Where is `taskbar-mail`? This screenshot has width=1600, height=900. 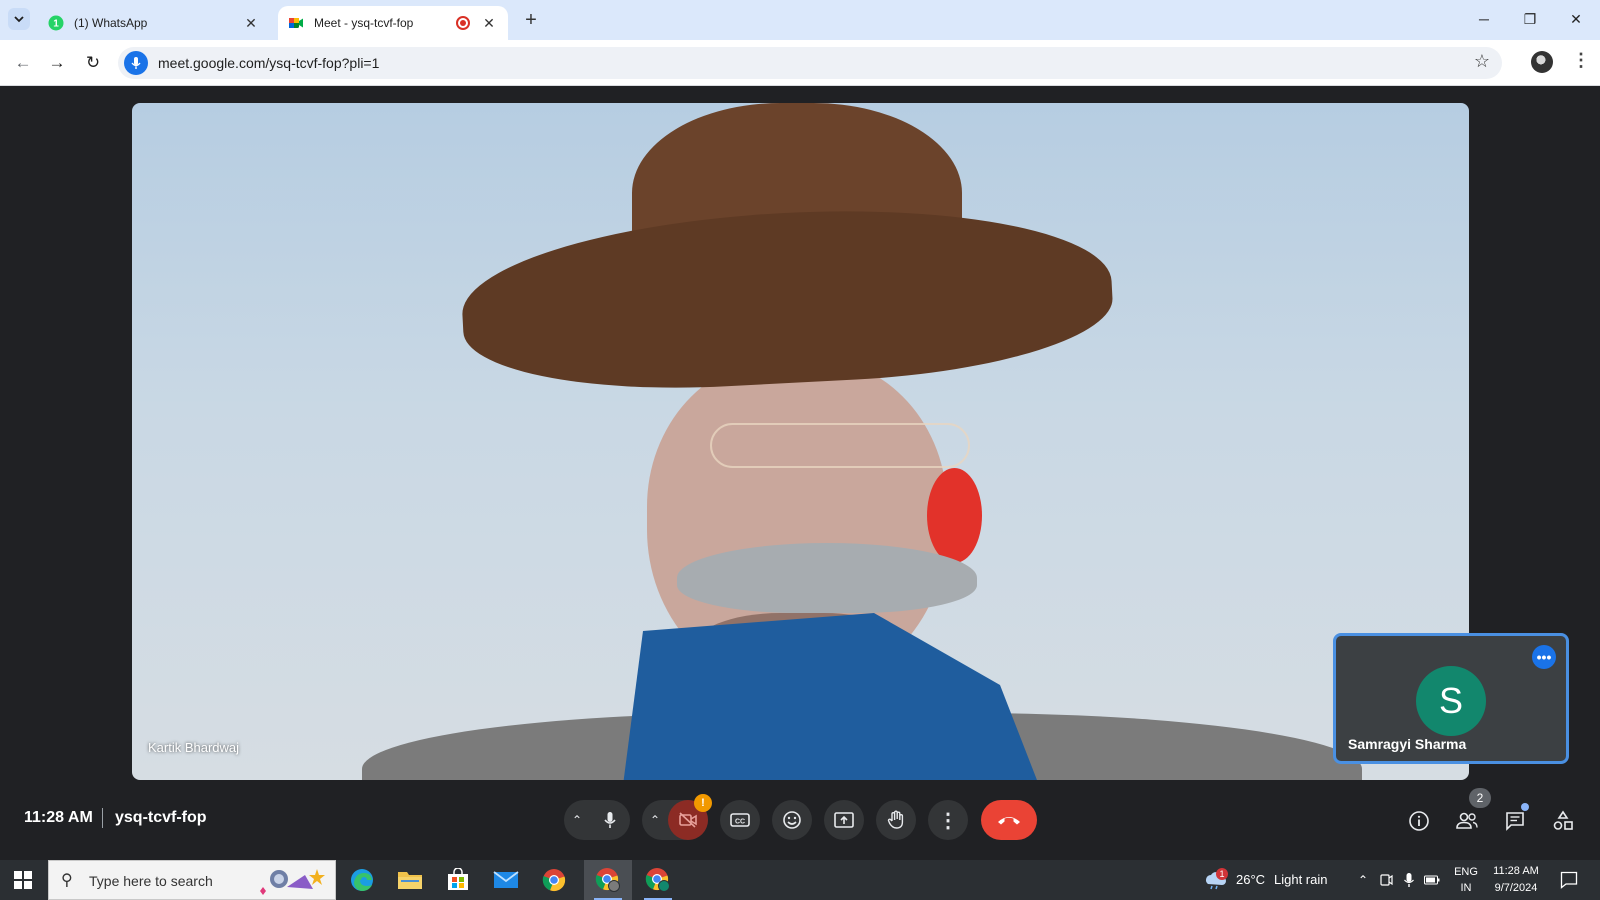
taskbar-mail is located at coordinates (506, 880).